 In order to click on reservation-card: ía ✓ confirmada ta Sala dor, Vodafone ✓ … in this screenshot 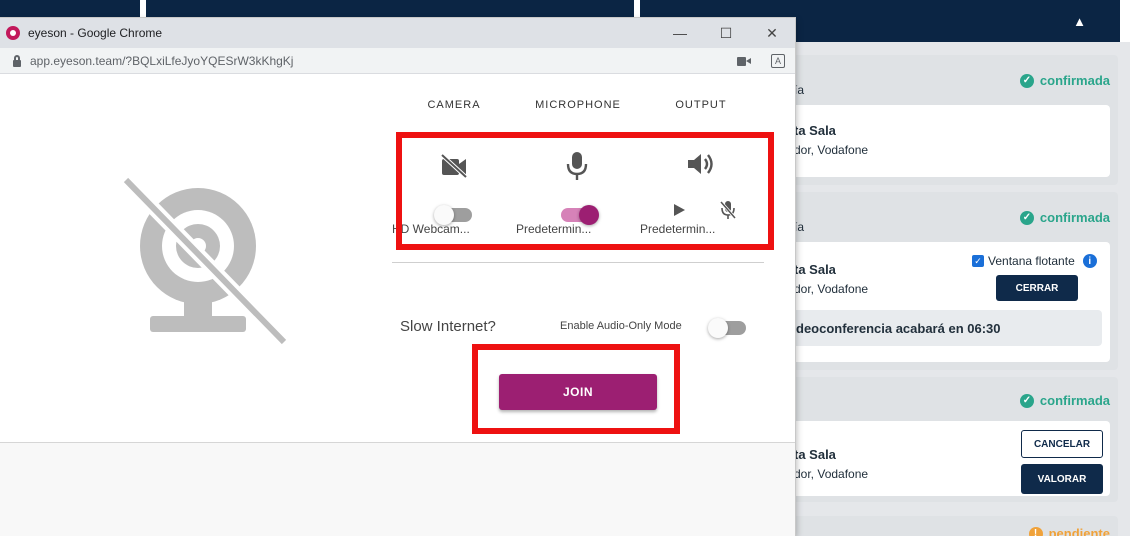, I will do `click(939, 281)`.